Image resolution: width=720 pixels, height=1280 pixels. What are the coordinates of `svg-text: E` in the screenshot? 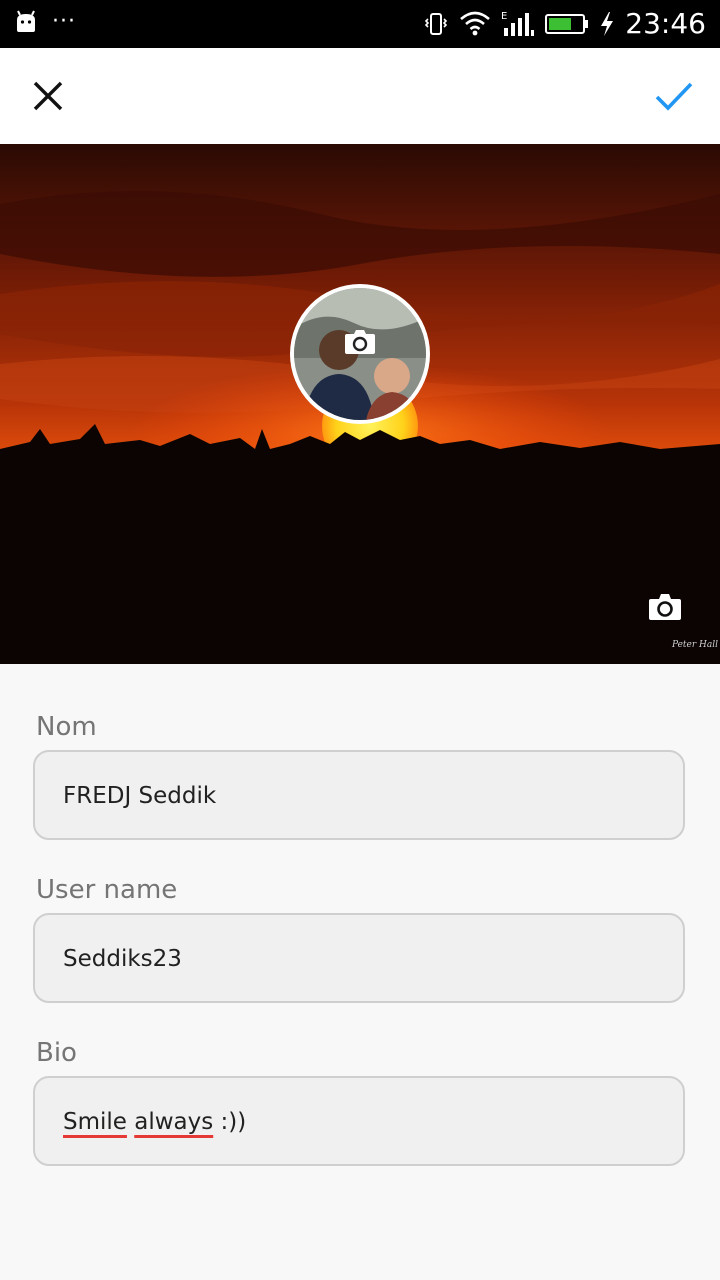 It's located at (504, 16).